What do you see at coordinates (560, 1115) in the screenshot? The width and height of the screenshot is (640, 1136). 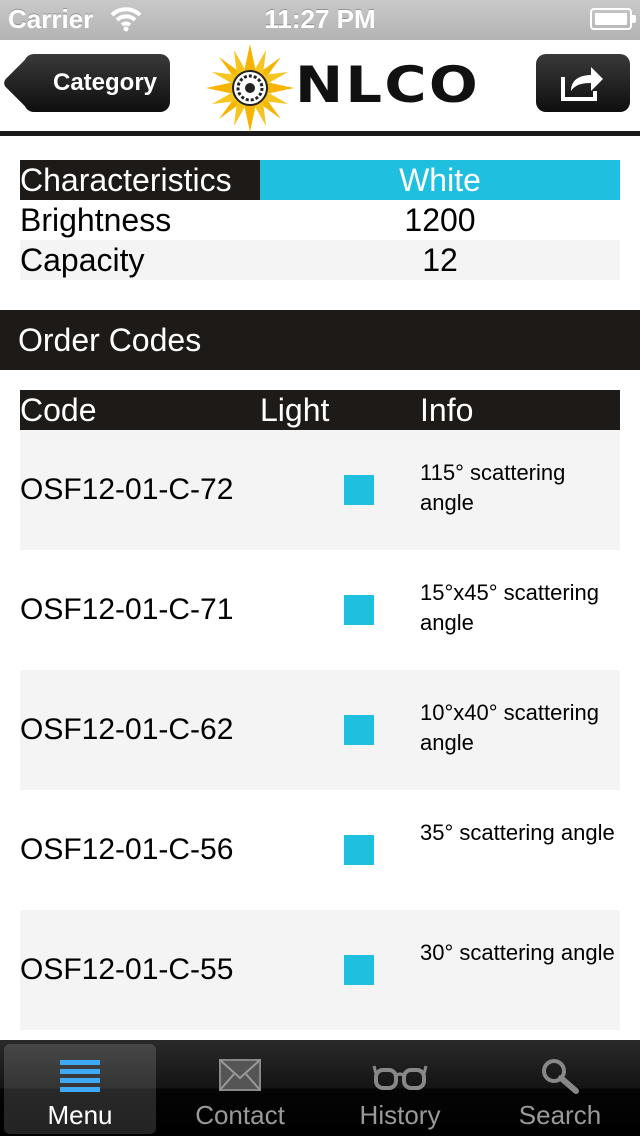 I see `tab-label: Search` at bounding box center [560, 1115].